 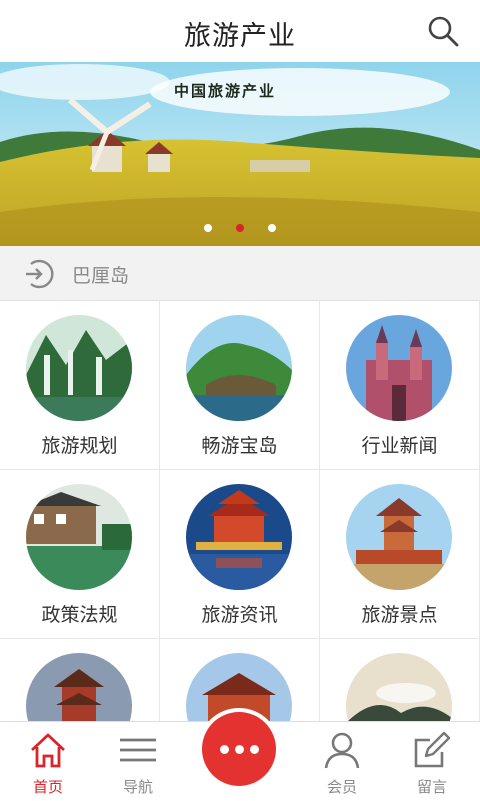 I want to click on tab-member: 会员, so click(x=342, y=761).